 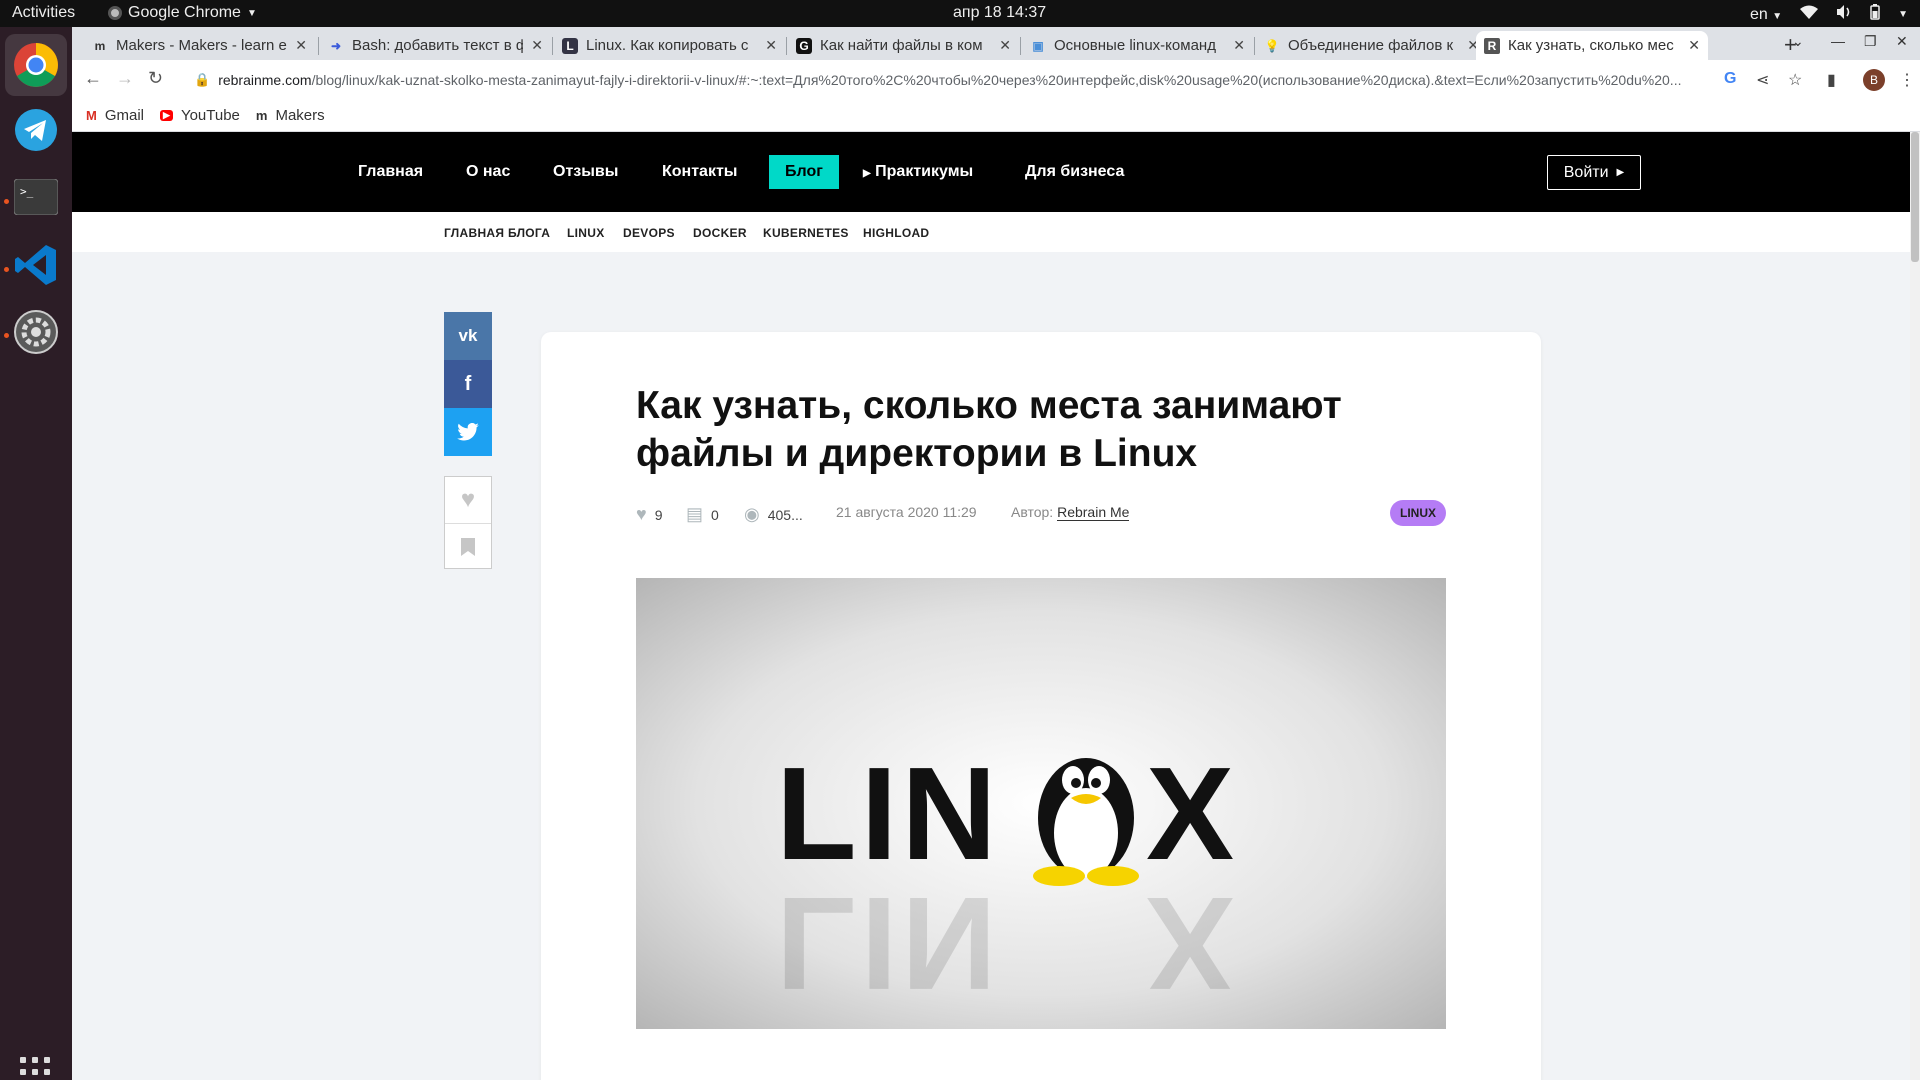 What do you see at coordinates (1594, 172) in the screenshot?
I see `login-button: Войти ▶` at bounding box center [1594, 172].